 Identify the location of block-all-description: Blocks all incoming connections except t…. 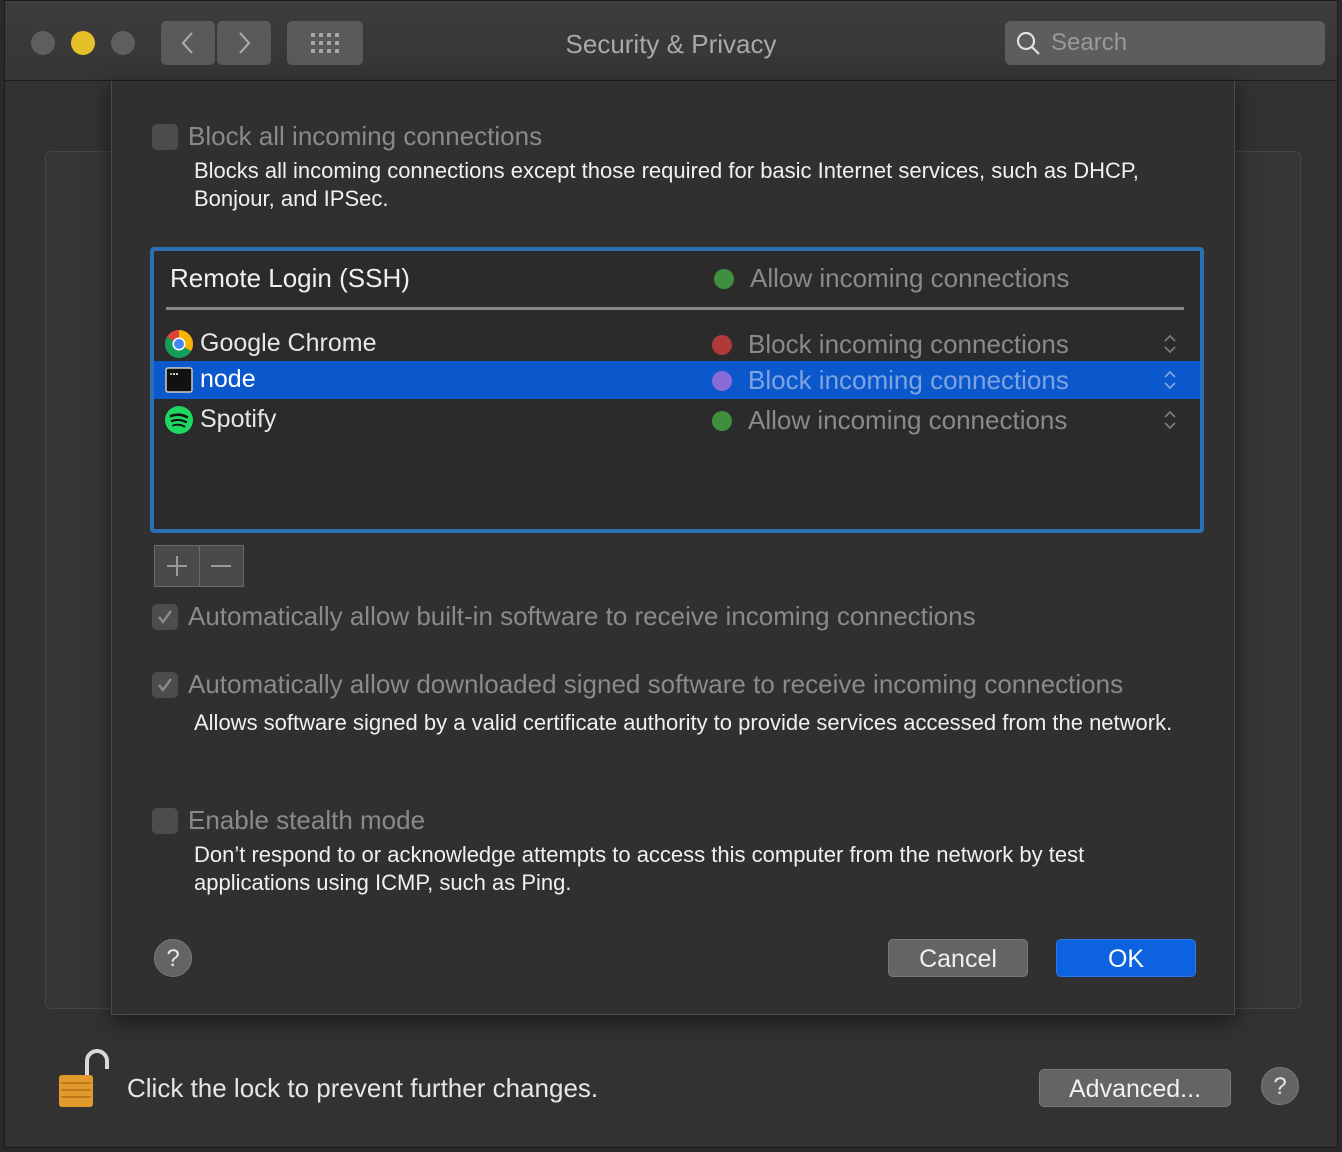
(666, 184).